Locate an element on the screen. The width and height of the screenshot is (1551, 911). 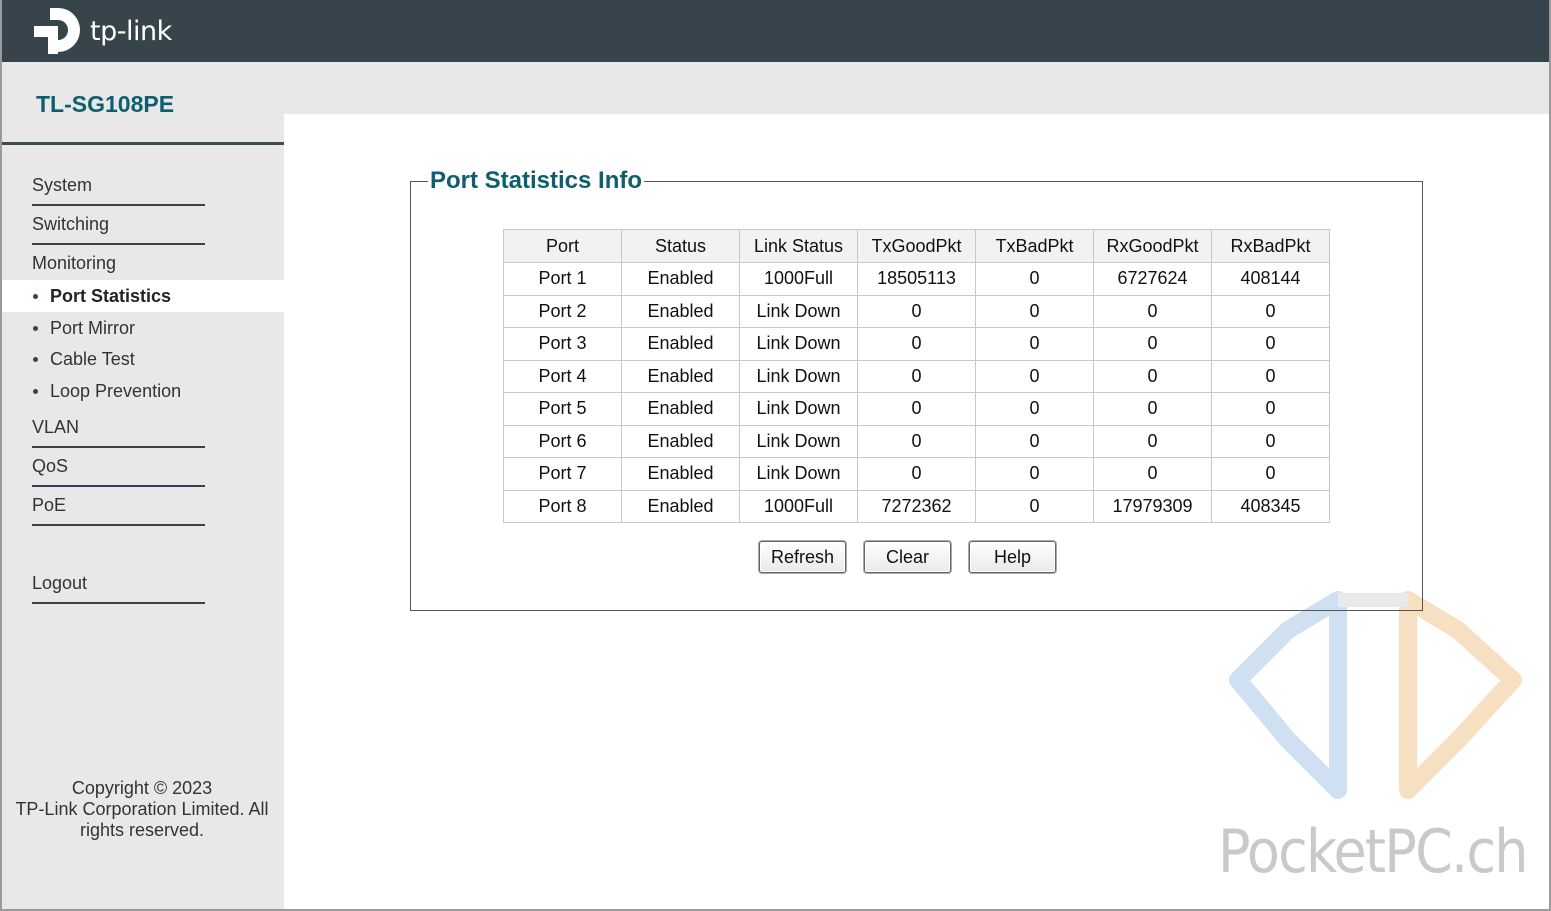
table-cell: 18505113 is located at coordinates (916, 279).